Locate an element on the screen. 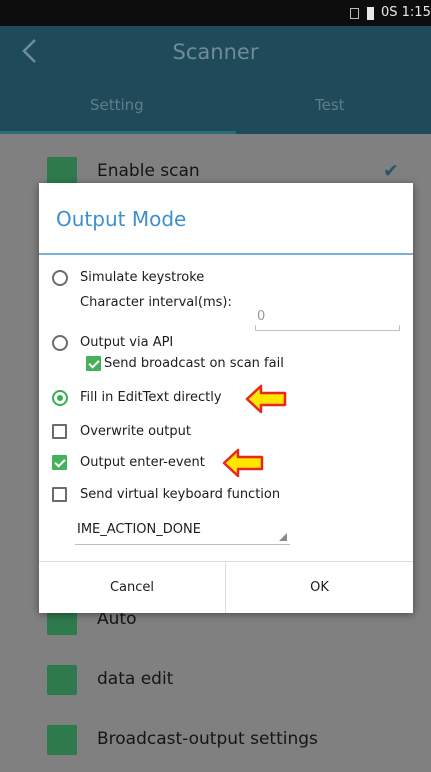  output-api-label: Output via API is located at coordinates (127, 342).